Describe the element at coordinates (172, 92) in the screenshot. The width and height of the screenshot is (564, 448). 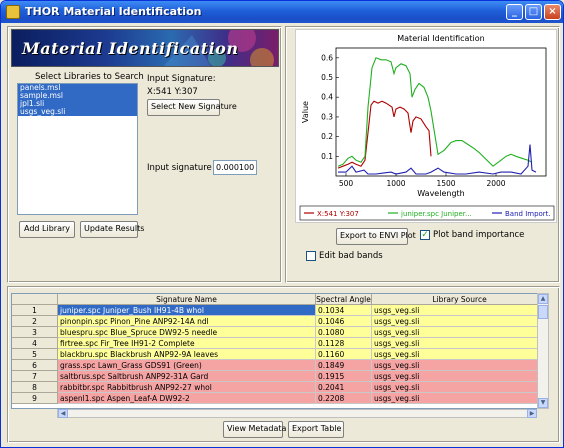
I see `signature-coords: X:541 Y:307` at that location.